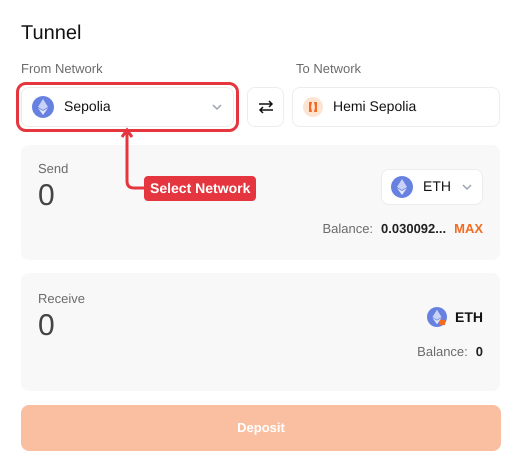 The height and width of the screenshot is (465, 531). What do you see at coordinates (432, 186) in the screenshot?
I see `token-select: ETH` at bounding box center [432, 186].